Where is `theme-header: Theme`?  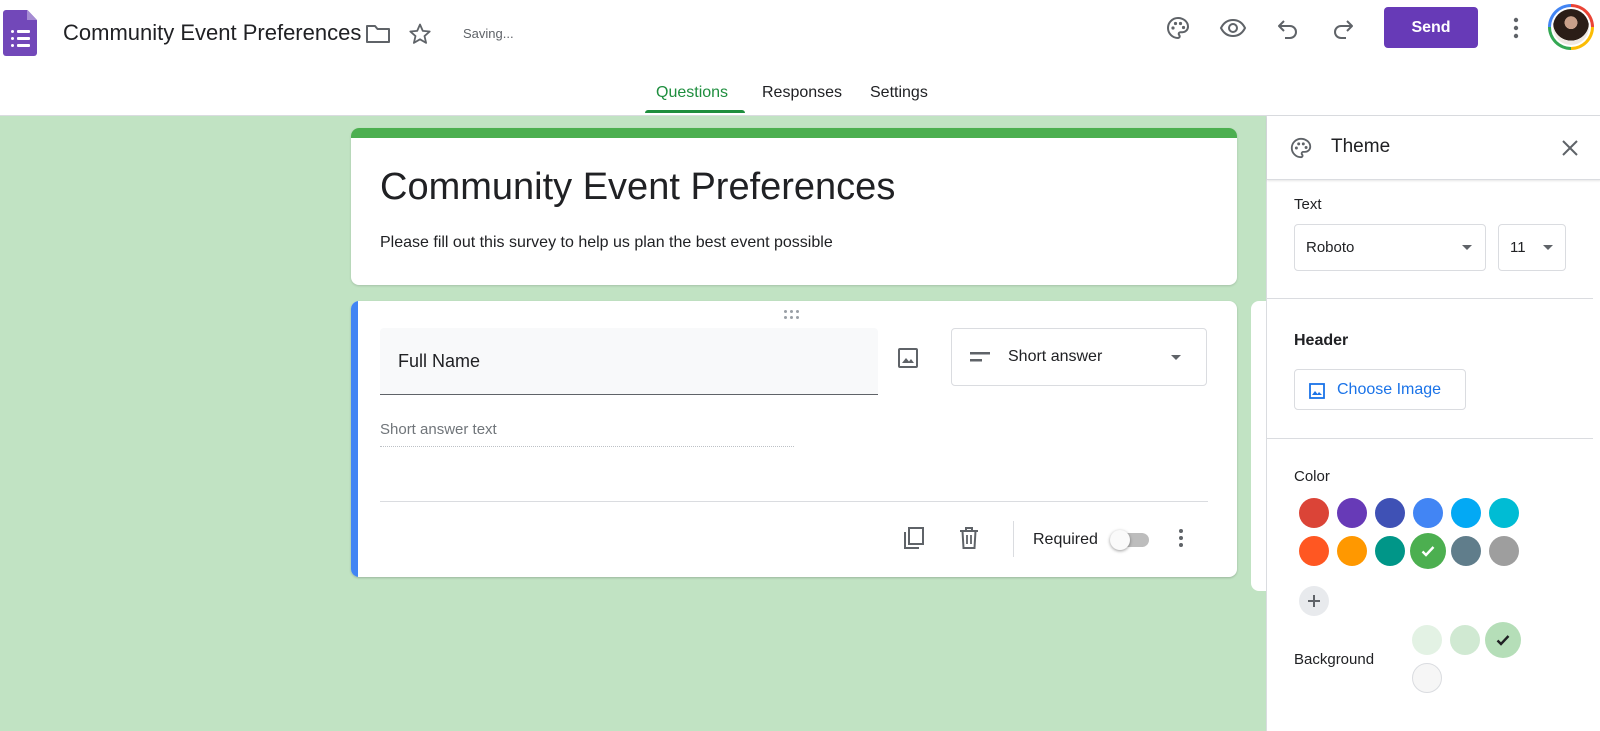
theme-header: Theme is located at coordinates (1433, 148).